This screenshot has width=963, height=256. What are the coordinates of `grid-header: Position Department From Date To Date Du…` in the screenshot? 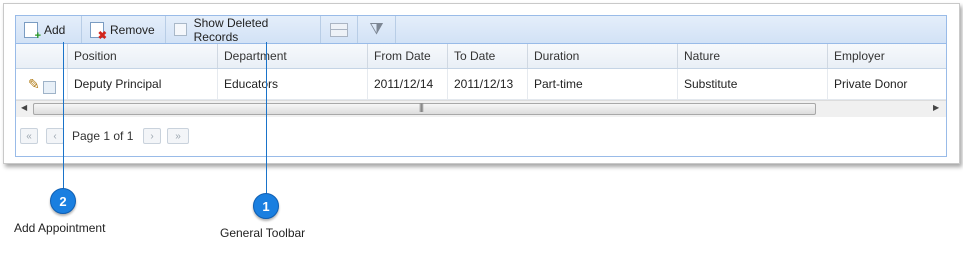 It's located at (481, 56).